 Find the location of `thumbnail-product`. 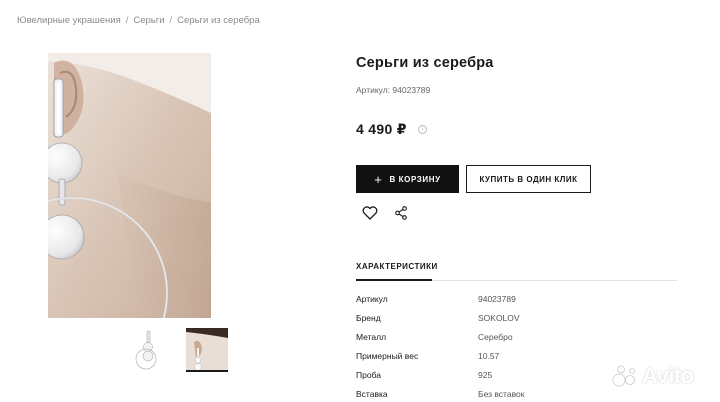

thumbnail-product is located at coordinates (150, 350).